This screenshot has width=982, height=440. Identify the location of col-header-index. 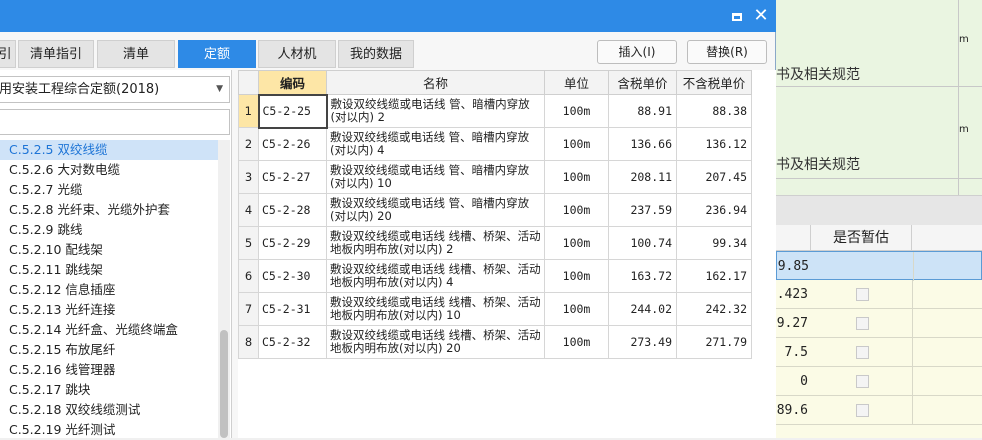
(248, 82).